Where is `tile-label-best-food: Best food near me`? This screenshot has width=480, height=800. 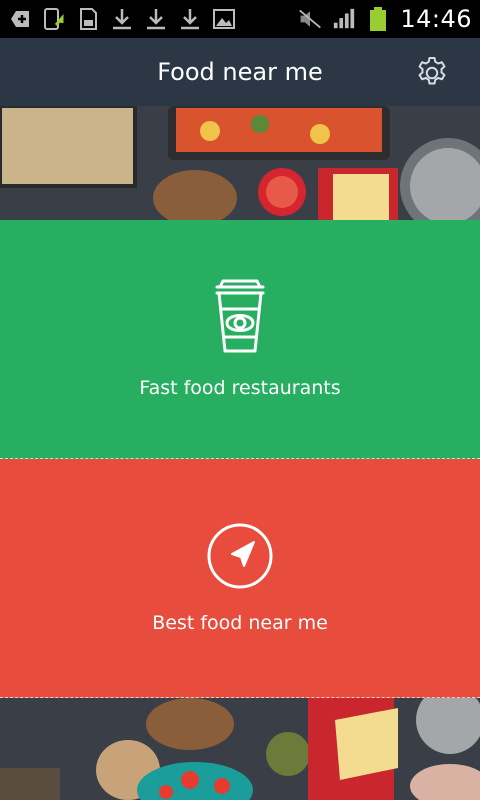 tile-label-best-food: Best food near me is located at coordinates (240, 623).